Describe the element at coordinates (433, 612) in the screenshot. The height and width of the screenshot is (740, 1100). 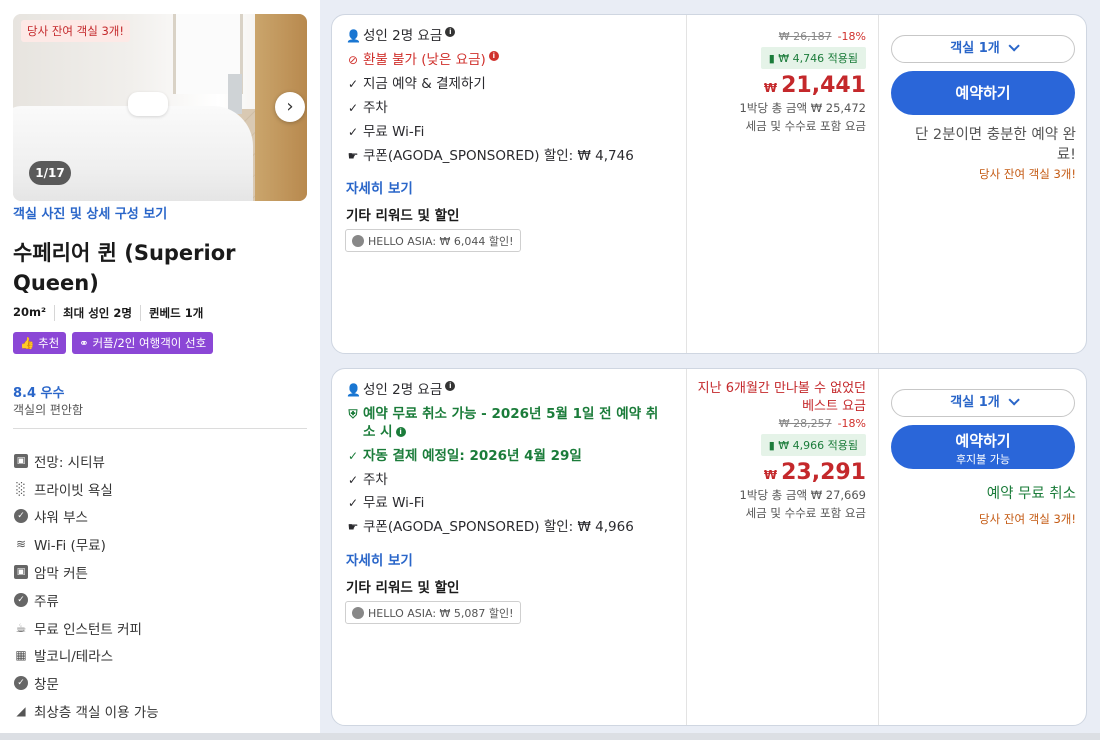
I see `promo-badge: HELLO ASIA: ₩ 5,087 할인!` at that location.